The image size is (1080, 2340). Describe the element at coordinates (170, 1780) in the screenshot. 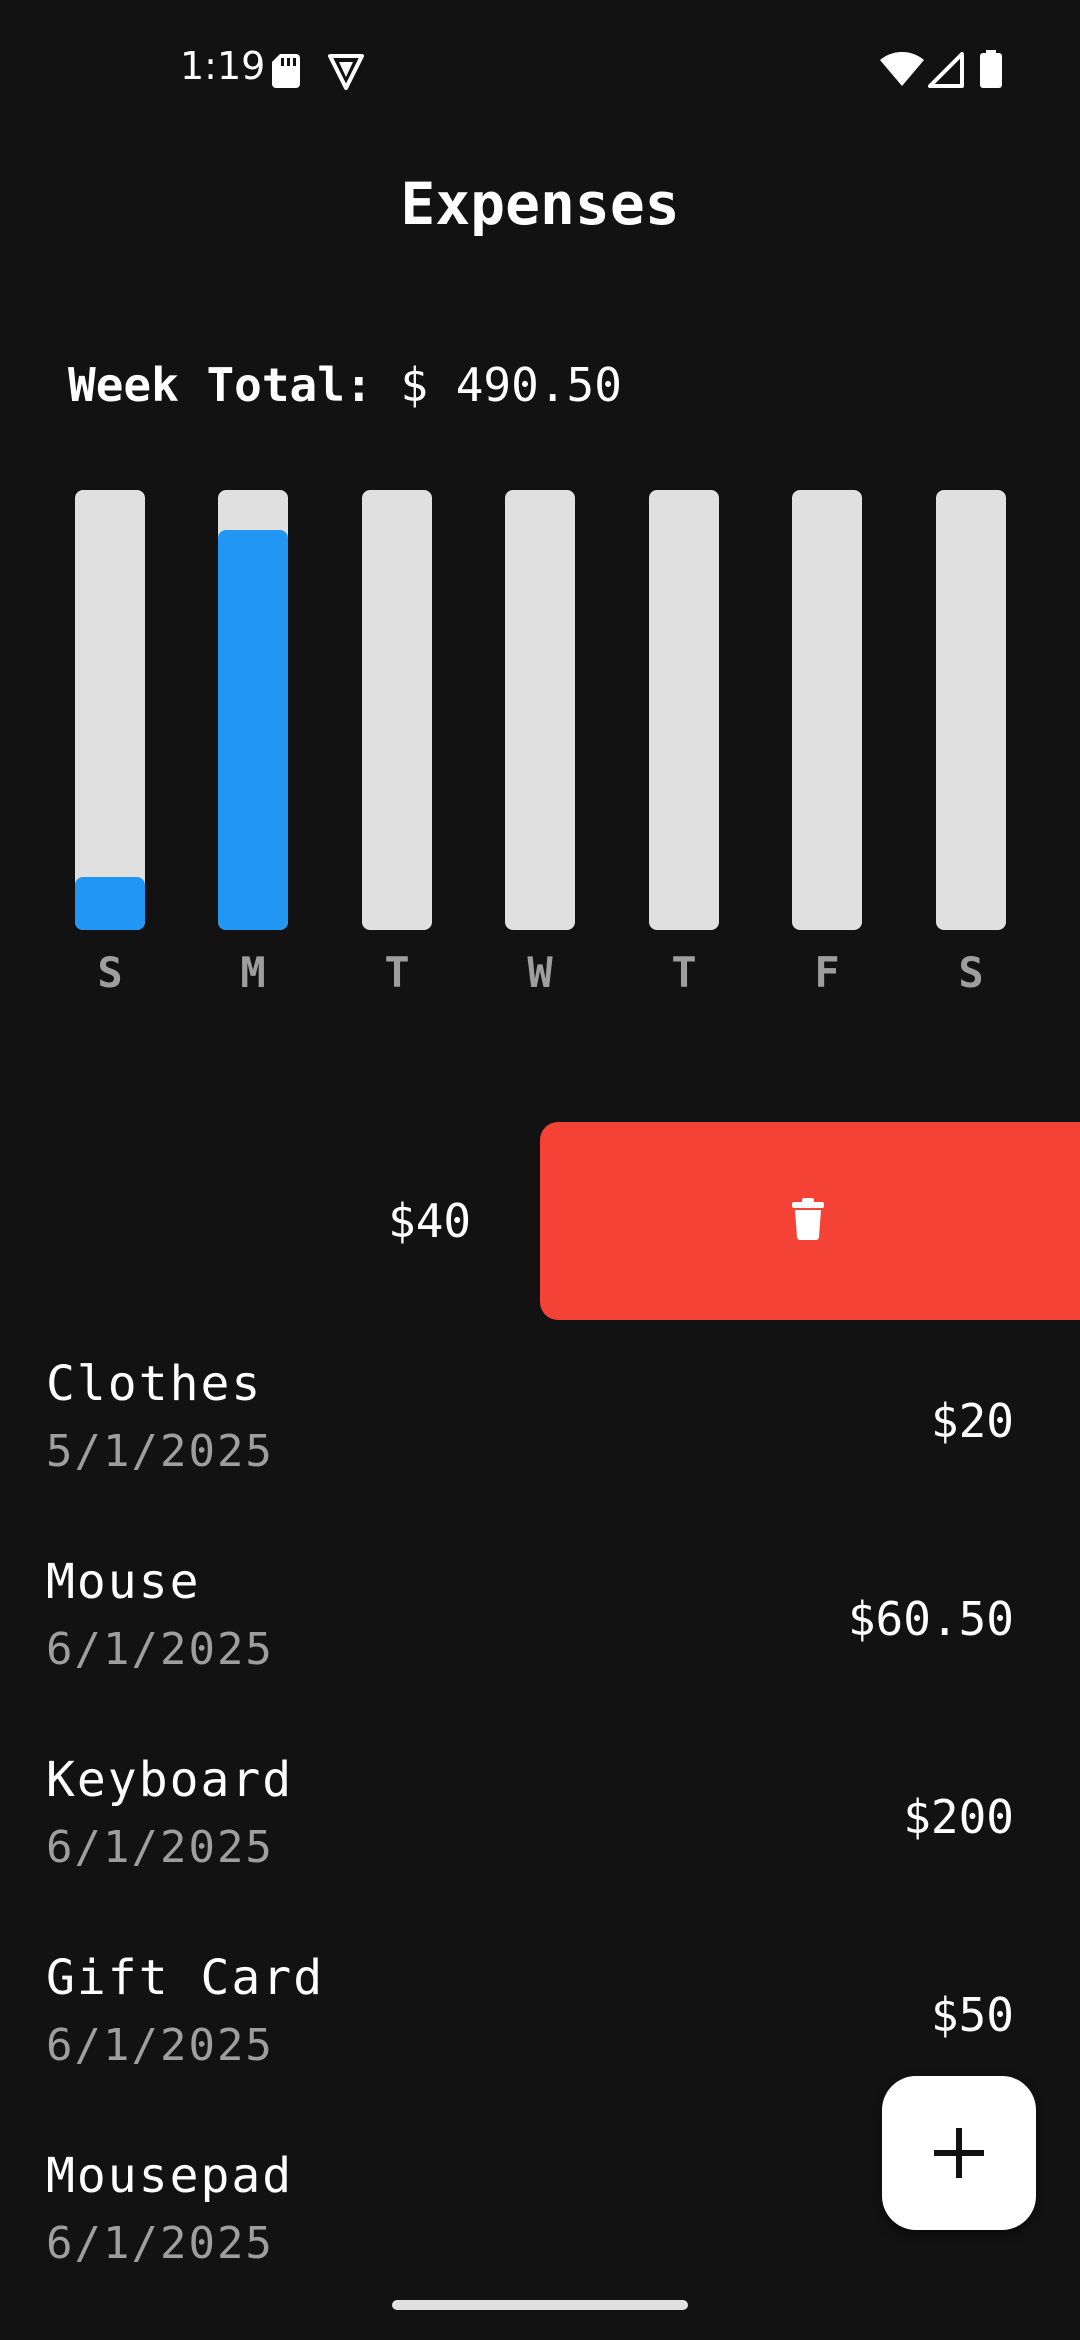

I see `expense-name: Keyboard` at that location.